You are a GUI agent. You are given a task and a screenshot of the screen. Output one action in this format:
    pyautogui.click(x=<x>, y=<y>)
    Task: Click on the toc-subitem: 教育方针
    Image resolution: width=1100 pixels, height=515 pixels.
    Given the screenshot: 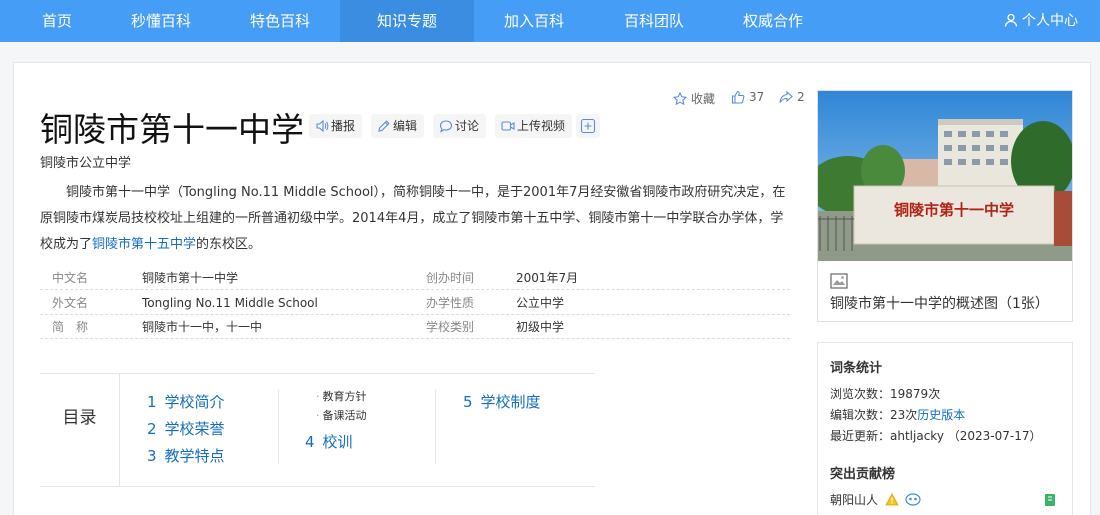 What is the action you would take?
    pyautogui.click(x=341, y=396)
    